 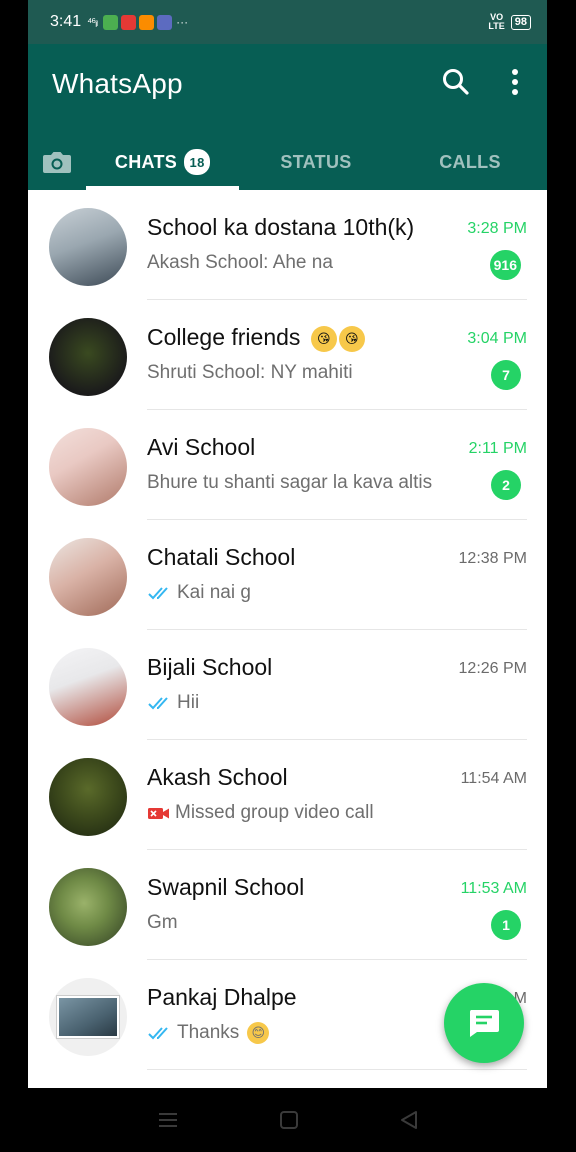 I want to click on tab-chats-label: CHATS, so click(x=146, y=161).